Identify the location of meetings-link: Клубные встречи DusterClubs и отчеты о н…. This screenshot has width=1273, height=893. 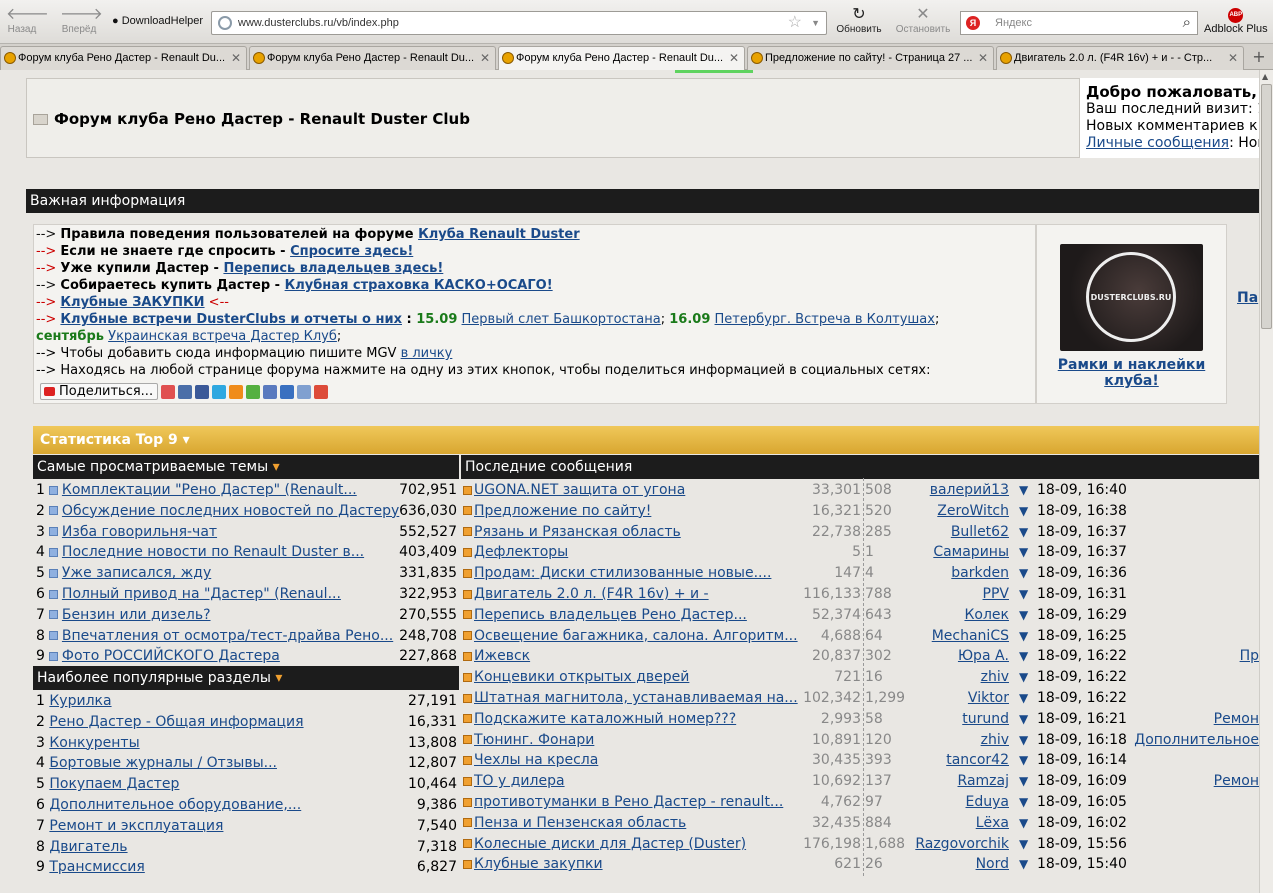
(231, 319).